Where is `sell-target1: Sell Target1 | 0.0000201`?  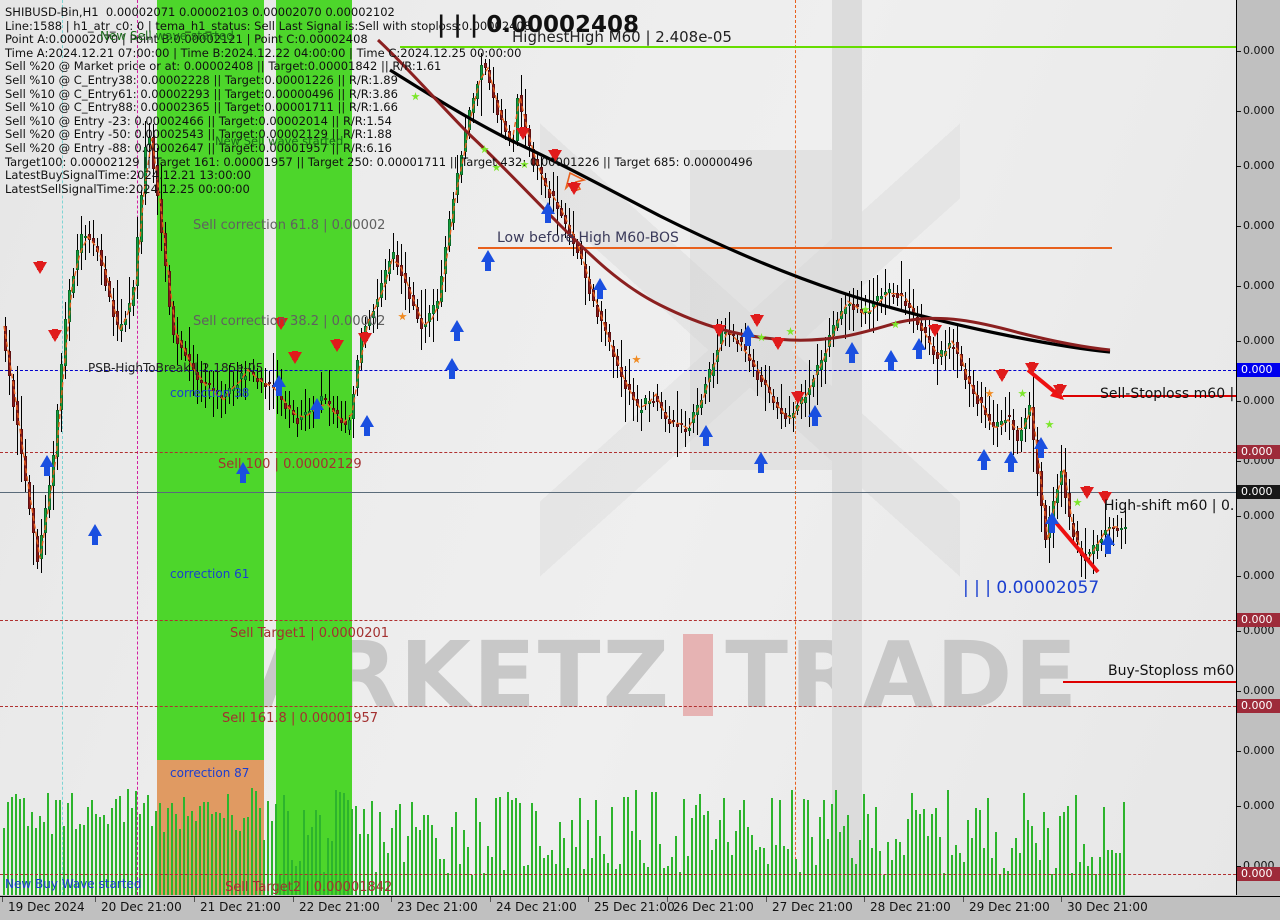 sell-target1: Sell Target1 | 0.0000201 is located at coordinates (310, 633).